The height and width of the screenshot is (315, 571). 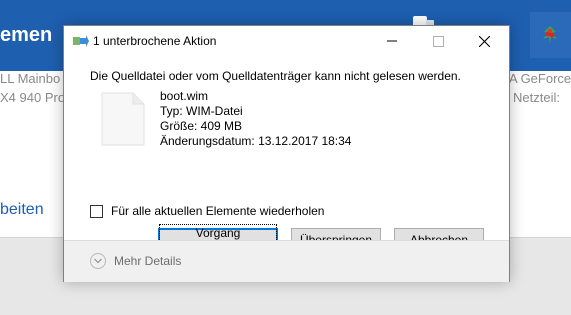 I want to click on edit-link: beiten, so click(x=22, y=210).